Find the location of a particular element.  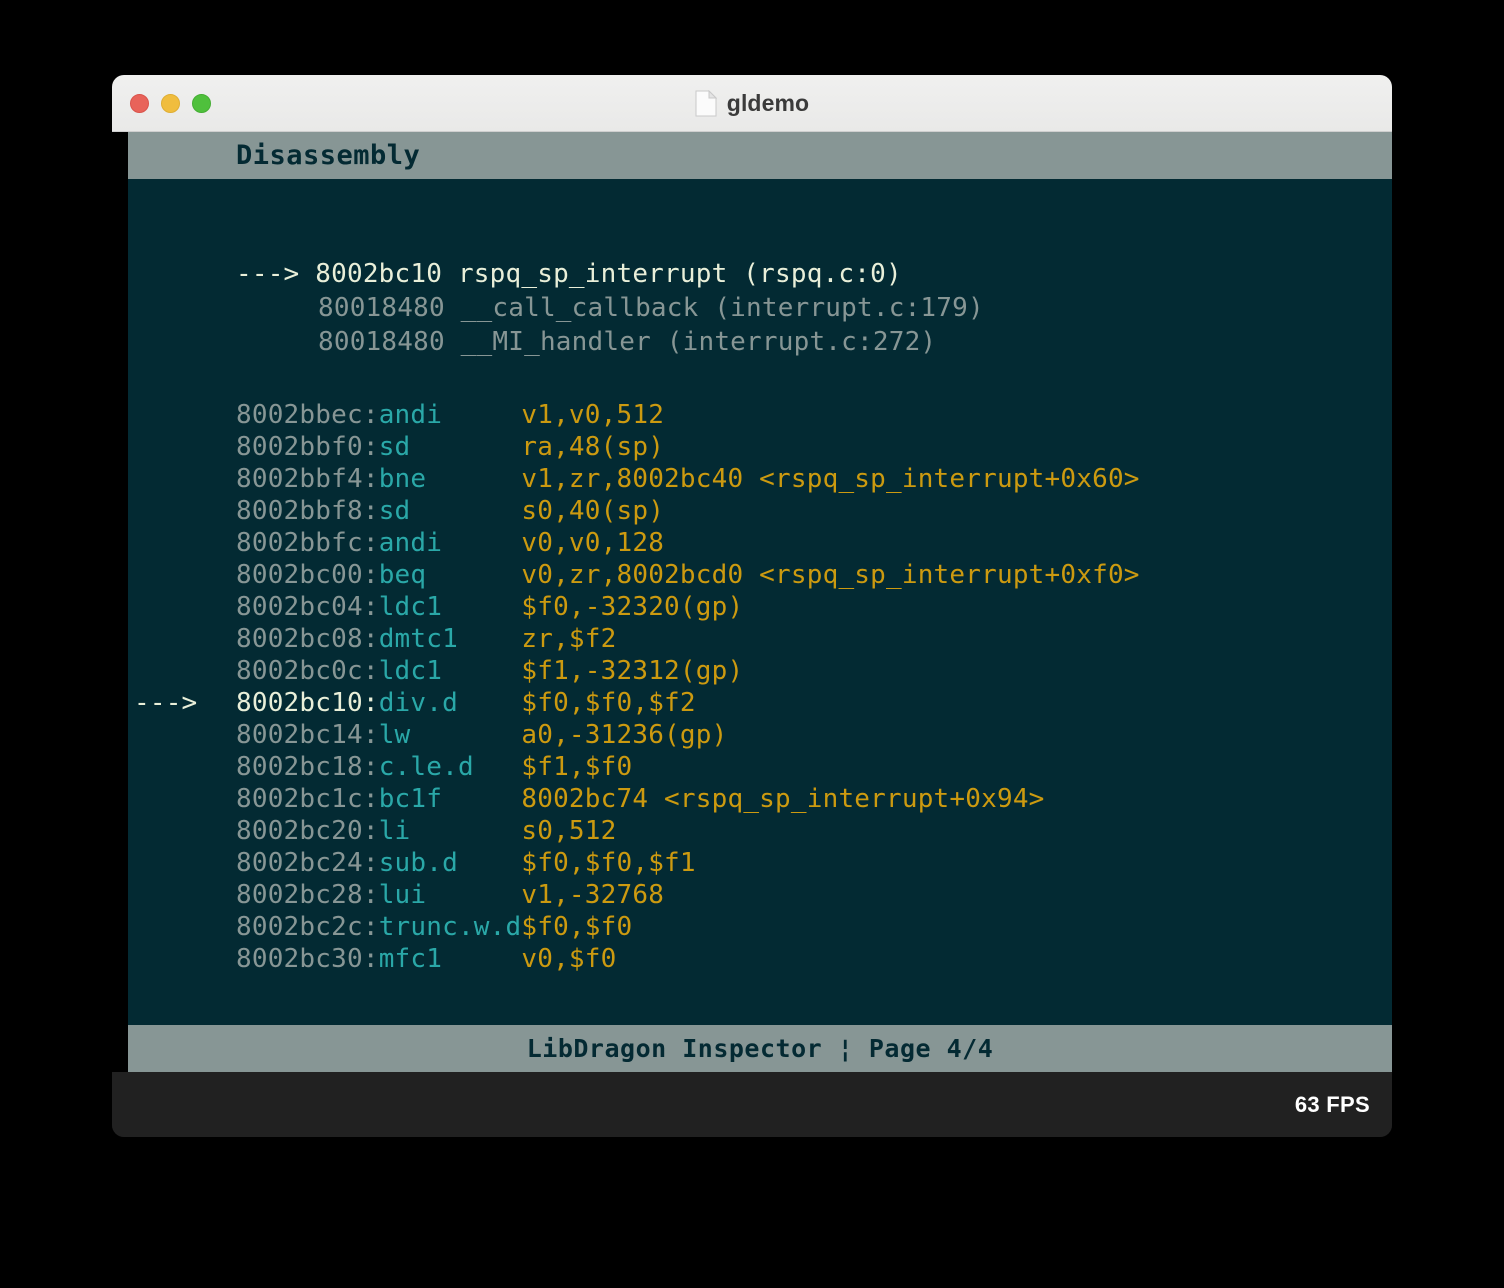

window-titlebar: gldemo is located at coordinates (752, 103).